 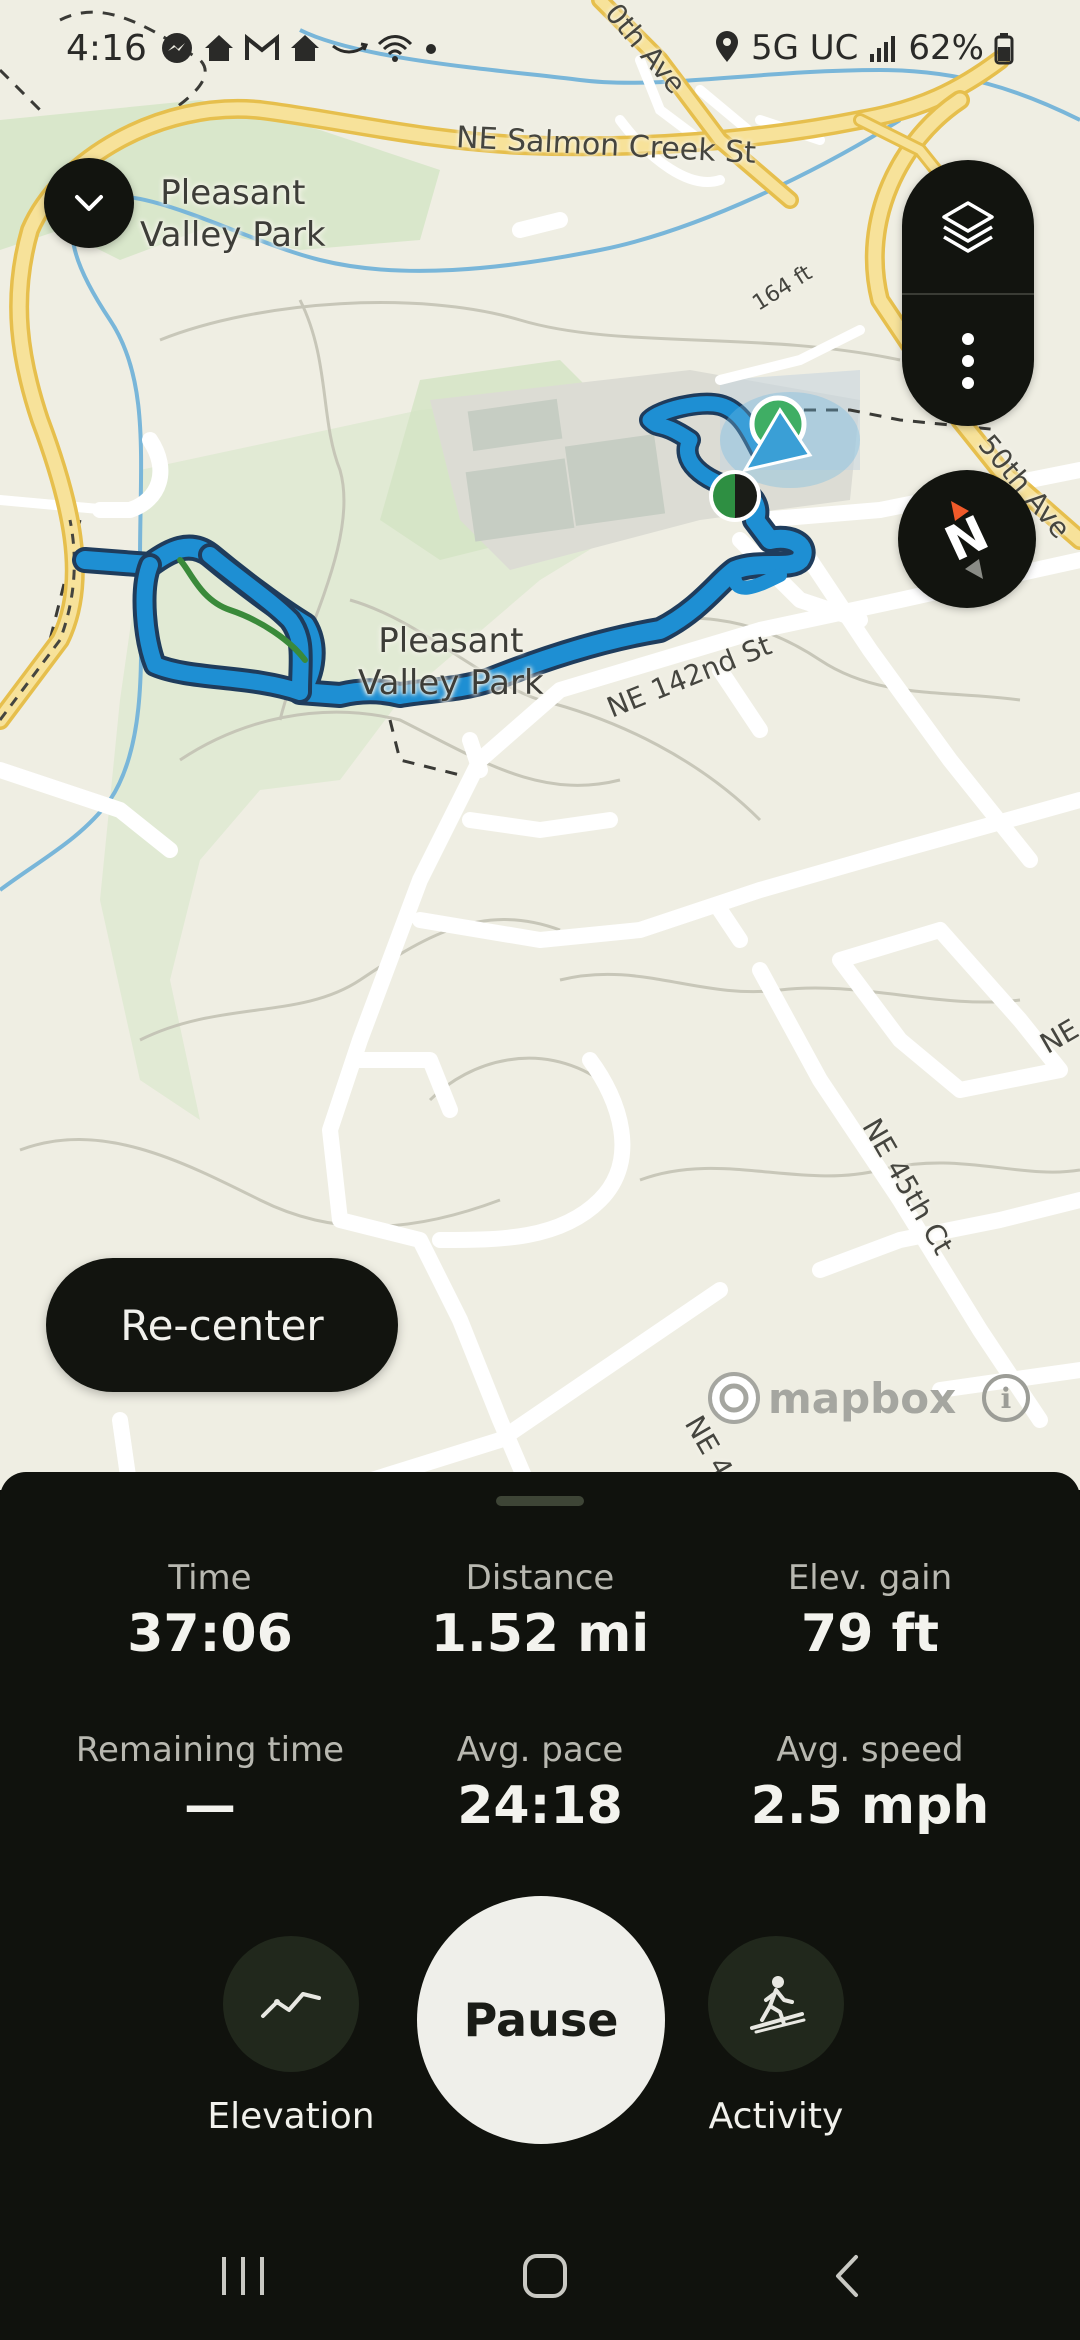 What do you see at coordinates (541, 2020) in the screenshot?
I see `pause-button: Pause` at bounding box center [541, 2020].